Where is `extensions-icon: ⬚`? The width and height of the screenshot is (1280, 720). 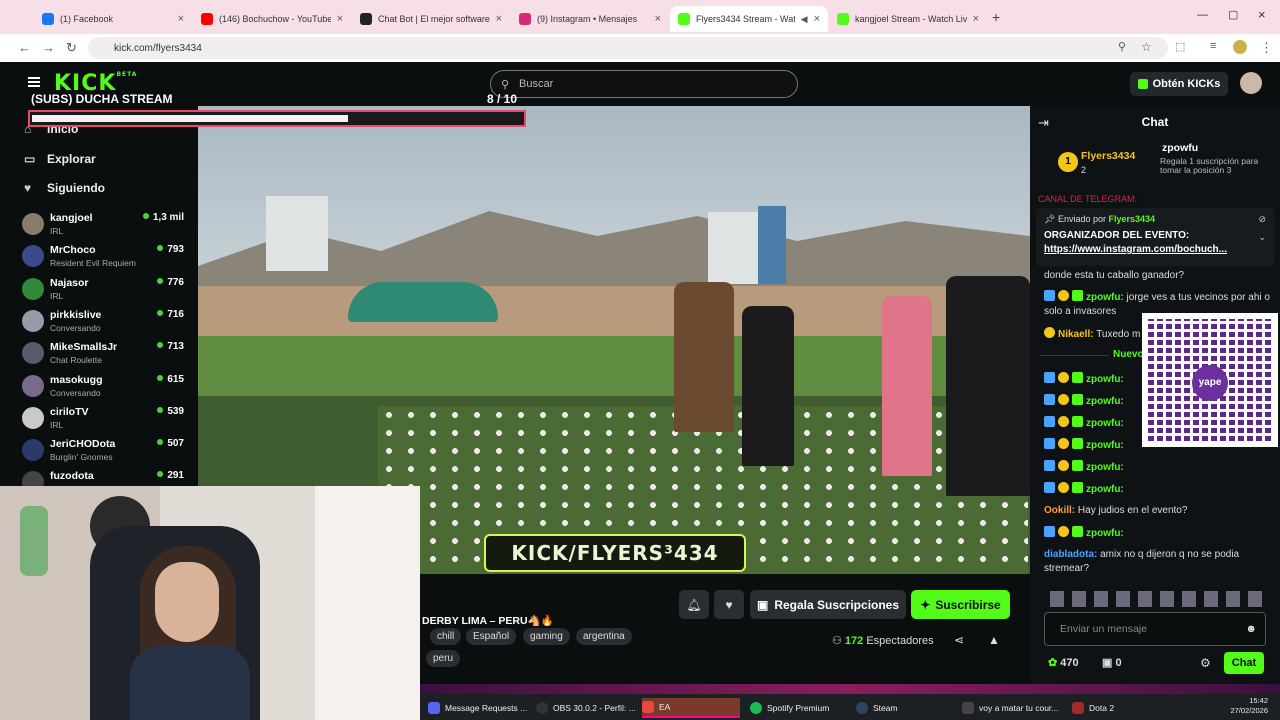
extensions-icon: ⬚ is located at coordinates (1180, 46).